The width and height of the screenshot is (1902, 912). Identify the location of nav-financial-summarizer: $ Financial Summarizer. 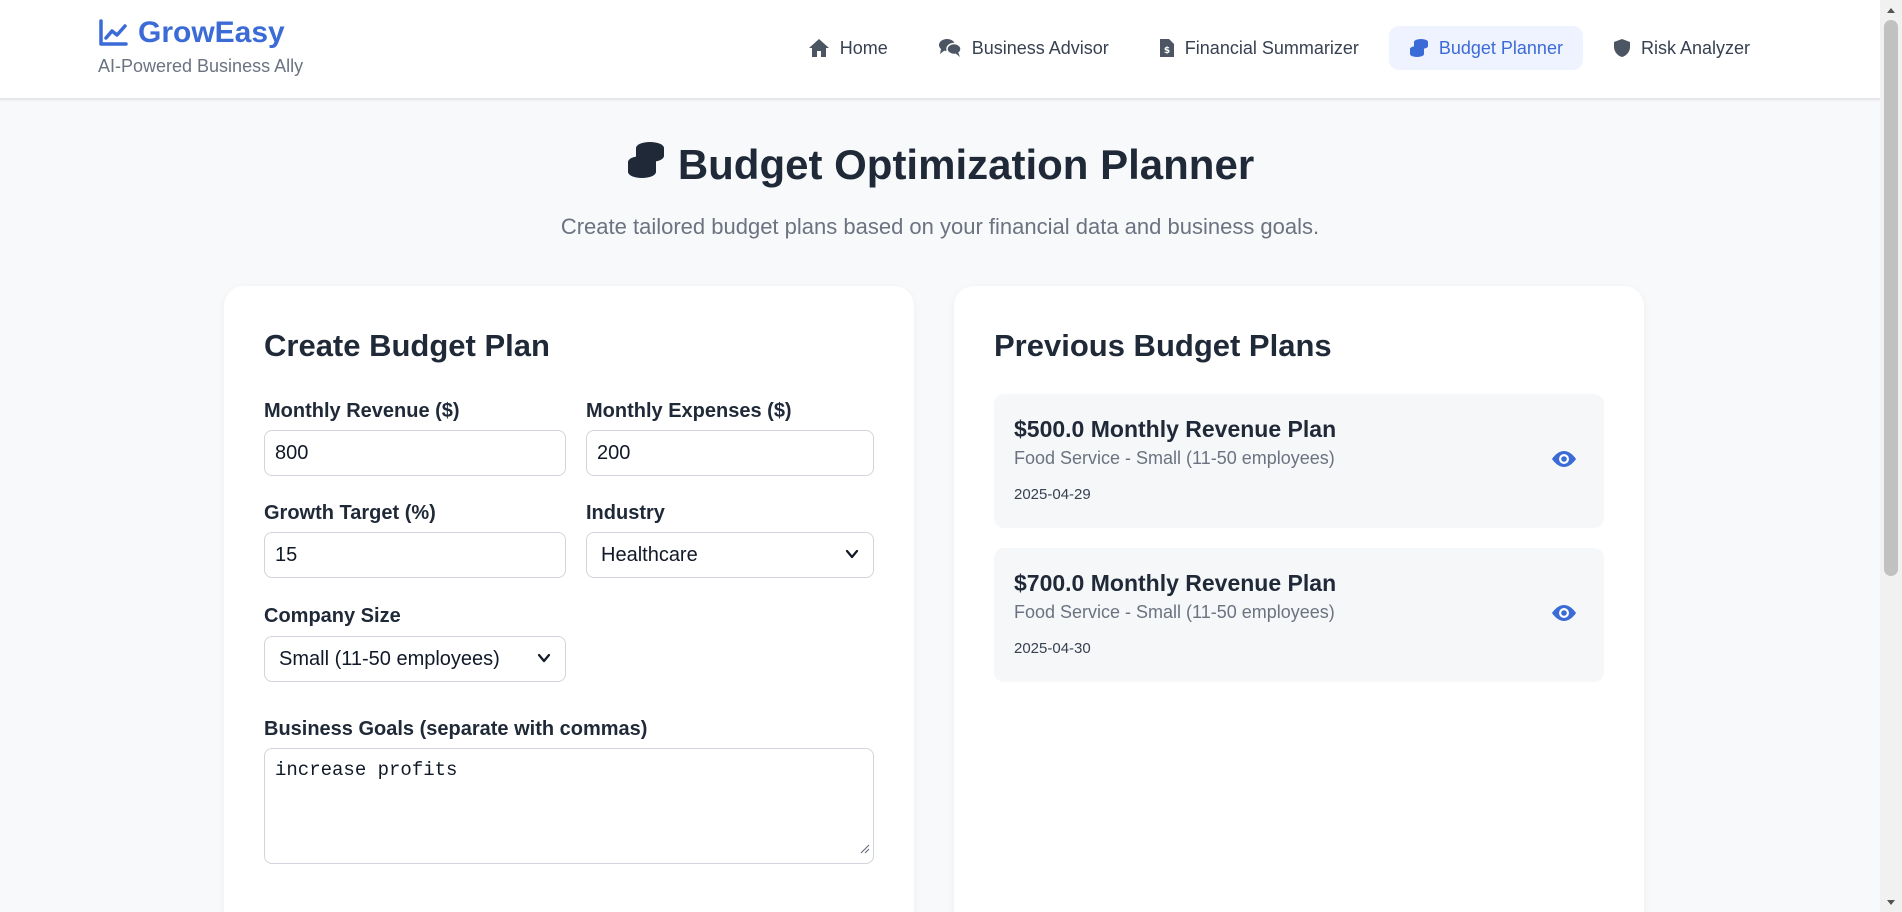
(1259, 48).